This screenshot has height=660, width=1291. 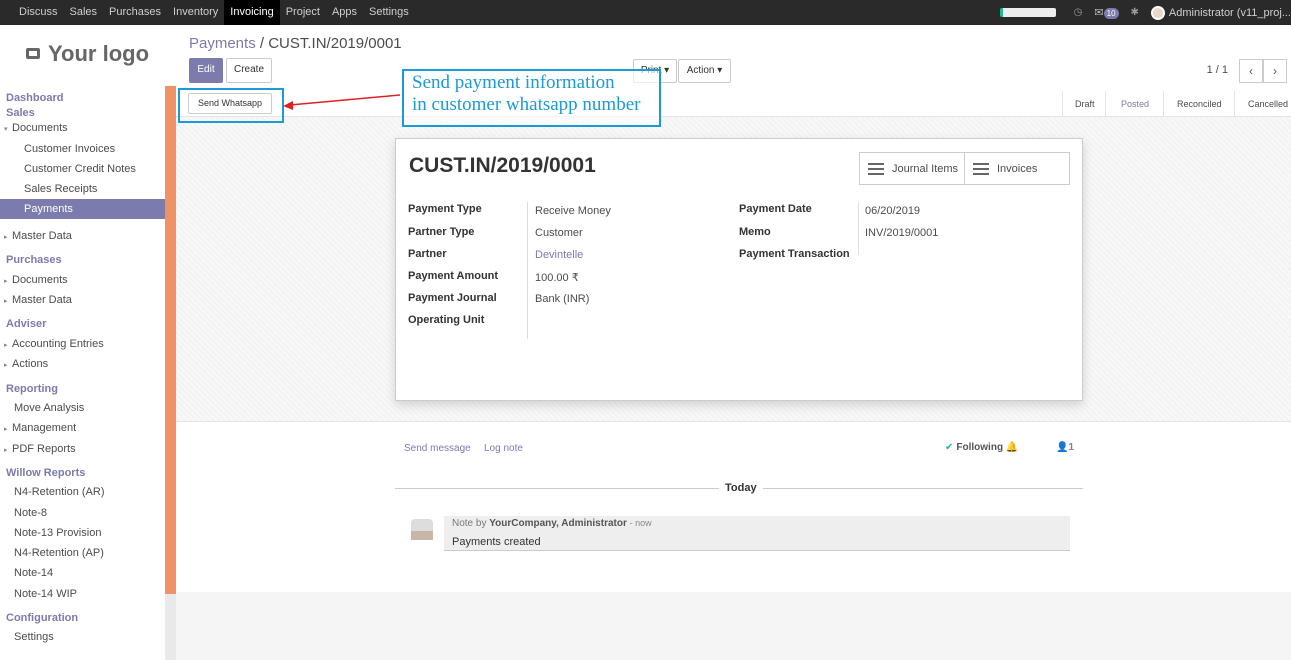 What do you see at coordinates (288, 105) in the screenshot?
I see `arrow-head` at bounding box center [288, 105].